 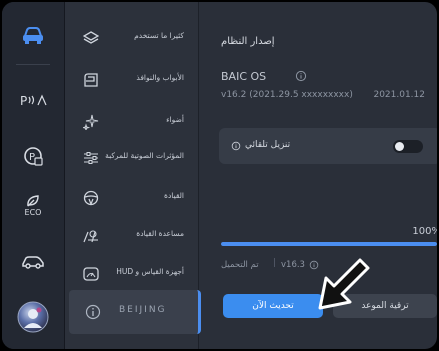 I want to click on page-title: إصدار النظام, so click(x=248, y=41).